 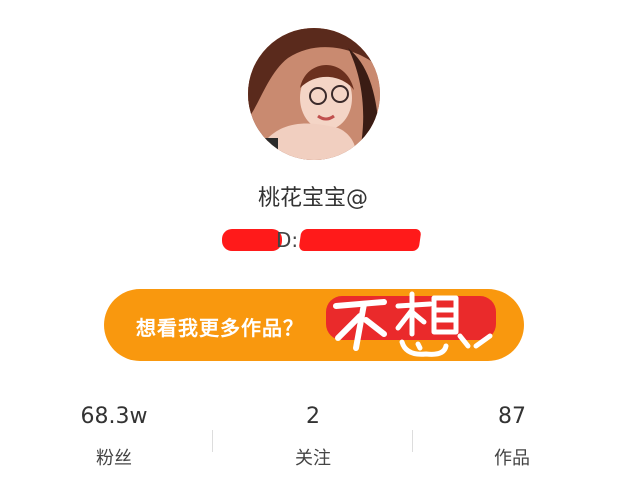 I want to click on avatar-photo-icon, so click(x=314, y=94).